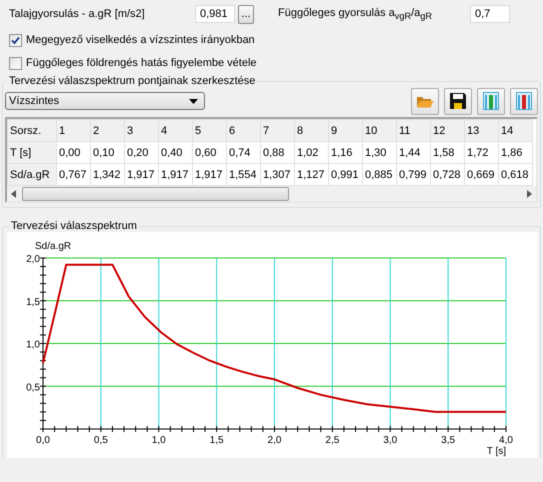 The image size is (543, 482). Describe the element at coordinates (141, 153) in the screenshot. I see `table-cell: 0,20` at that location.